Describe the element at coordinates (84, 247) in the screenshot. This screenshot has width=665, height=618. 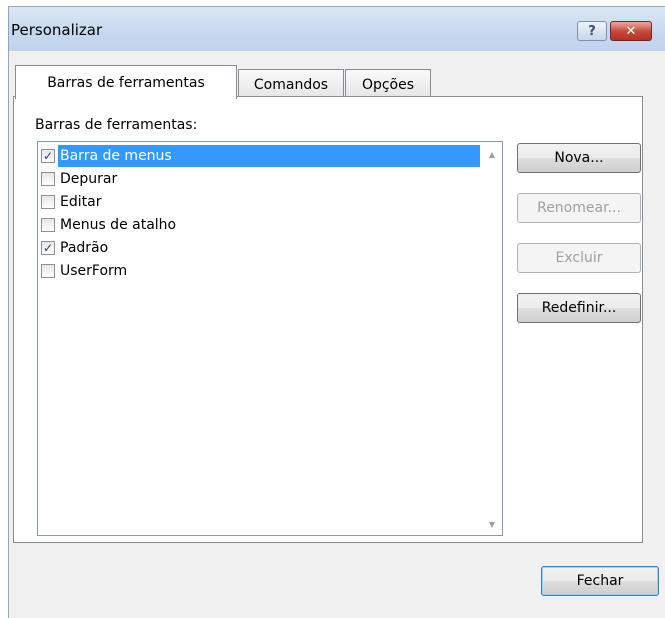
I see `list-item-label: Padrão` at that location.